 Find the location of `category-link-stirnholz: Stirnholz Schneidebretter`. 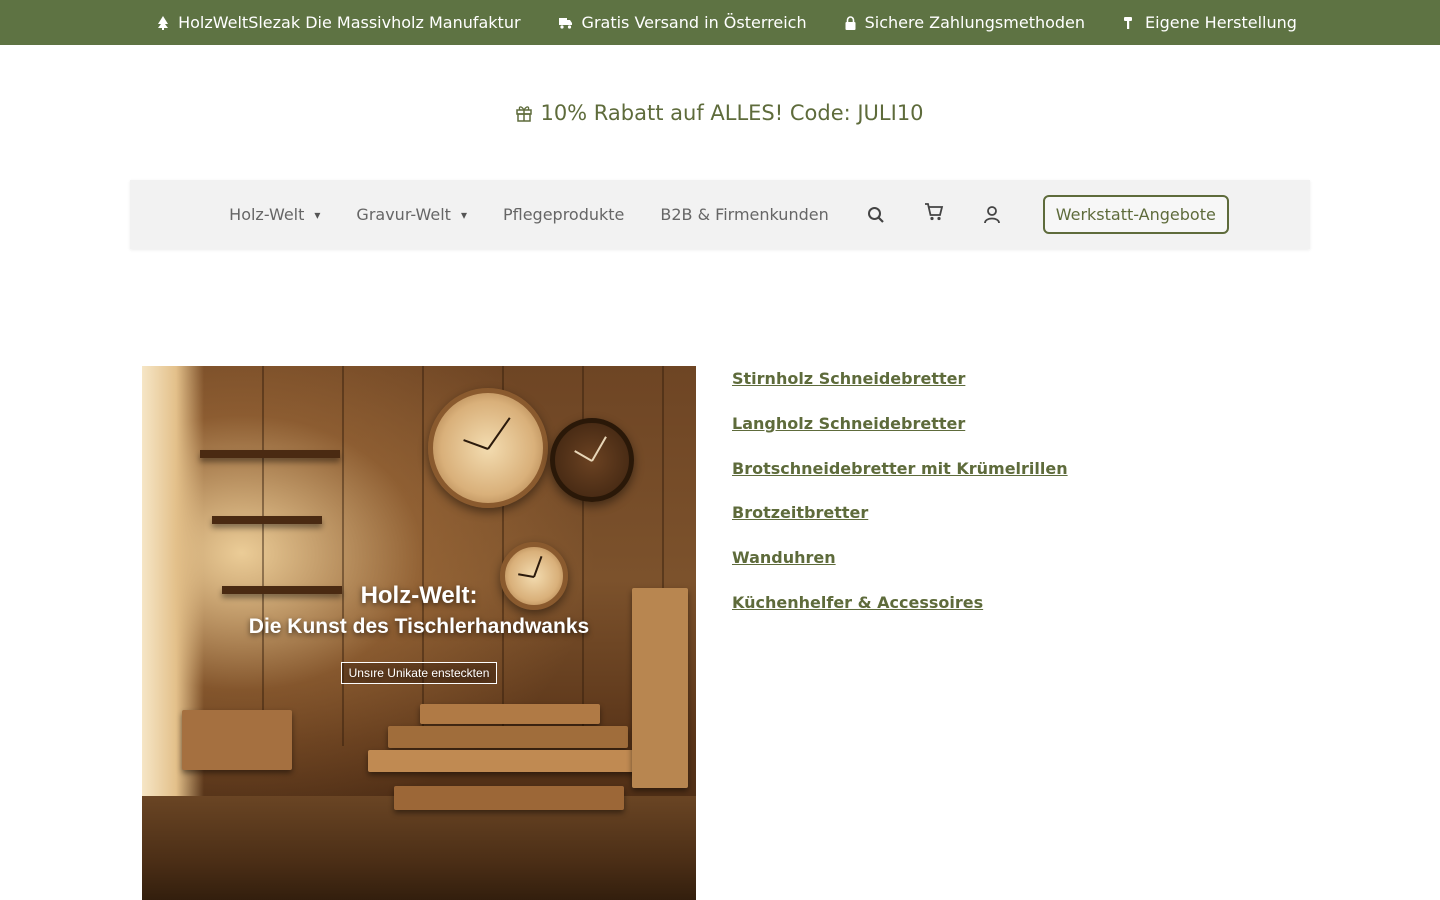

category-link-stirnholz: Stirnholz Schneidebretter is located at coordinates (900, 379).